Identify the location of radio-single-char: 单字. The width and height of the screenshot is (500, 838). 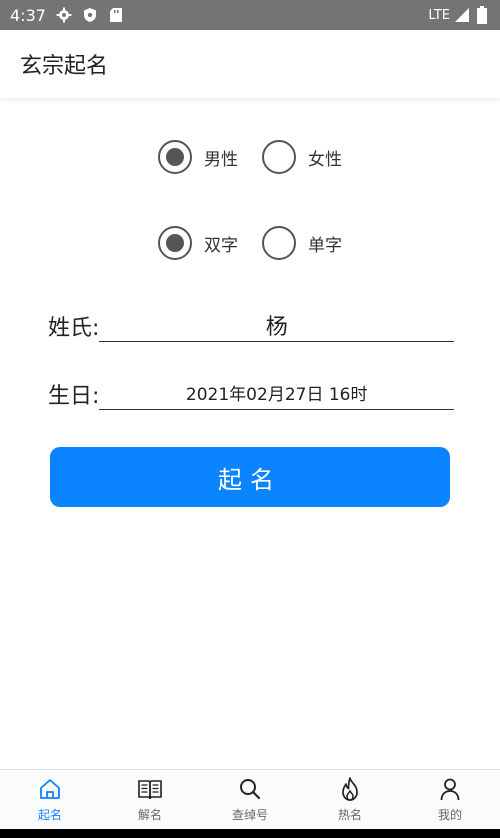
(302, 243).